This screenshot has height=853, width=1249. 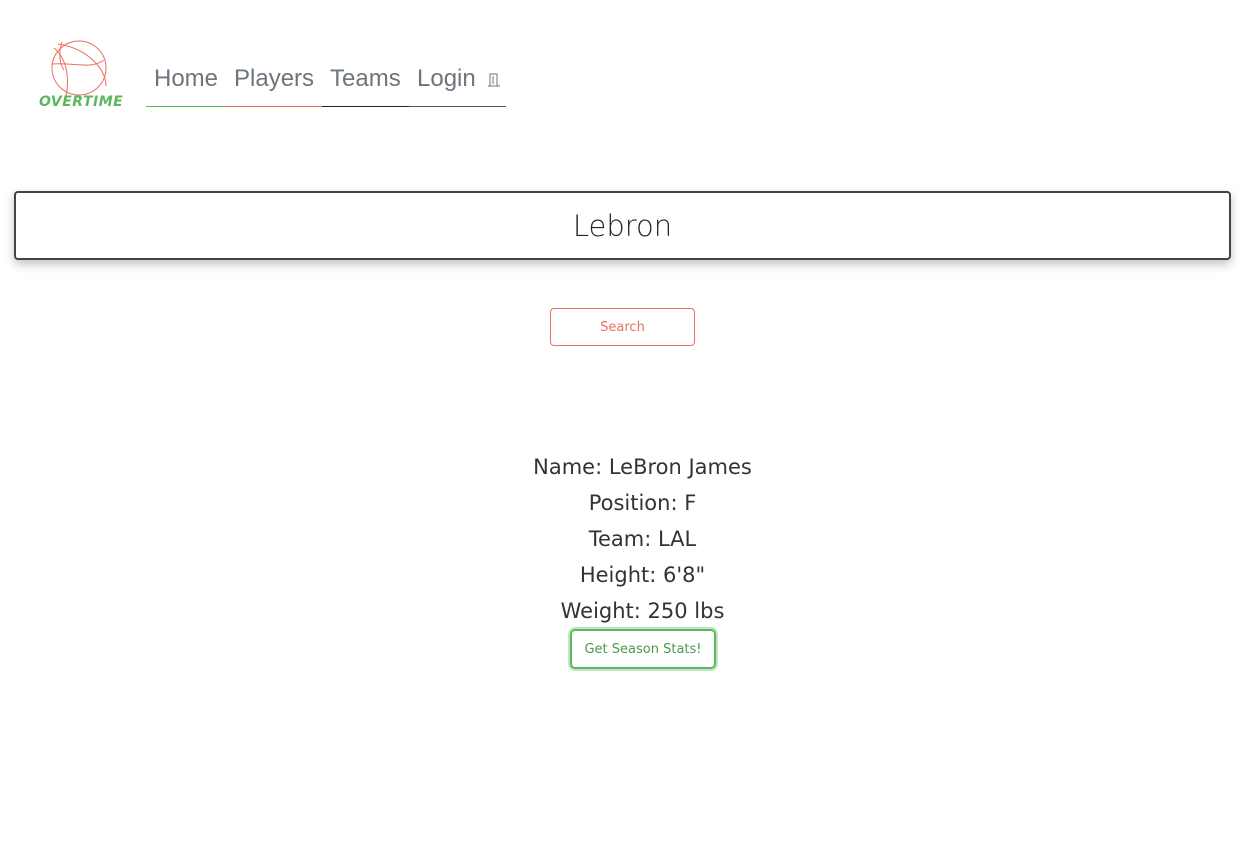 I want to click on search-input, so click(x=622, y=225).